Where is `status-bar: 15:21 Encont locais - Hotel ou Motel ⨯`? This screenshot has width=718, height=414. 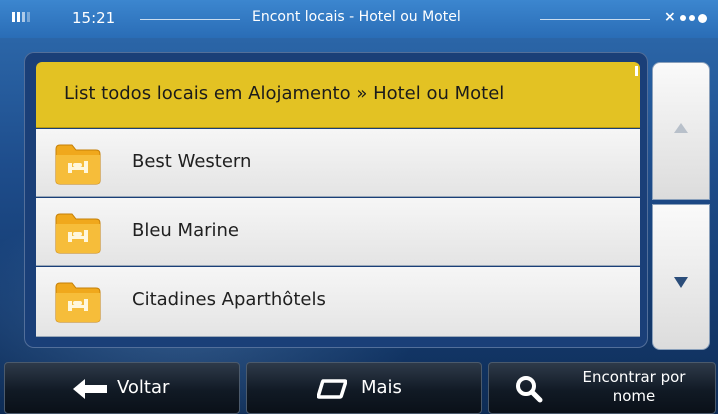
status-bar: 15:21 Encont locais - Hotel ou Motel ⨯ is located at coordinates (359, 19).